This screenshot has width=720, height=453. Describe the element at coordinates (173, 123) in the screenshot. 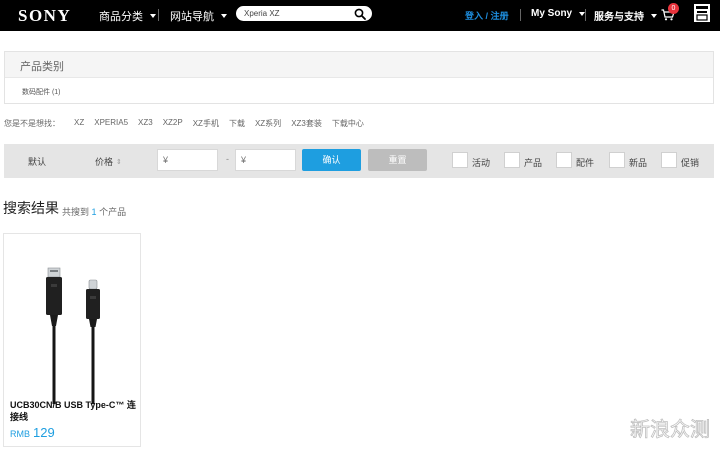

I see `suggest-keyword: XZ2P` at that location.